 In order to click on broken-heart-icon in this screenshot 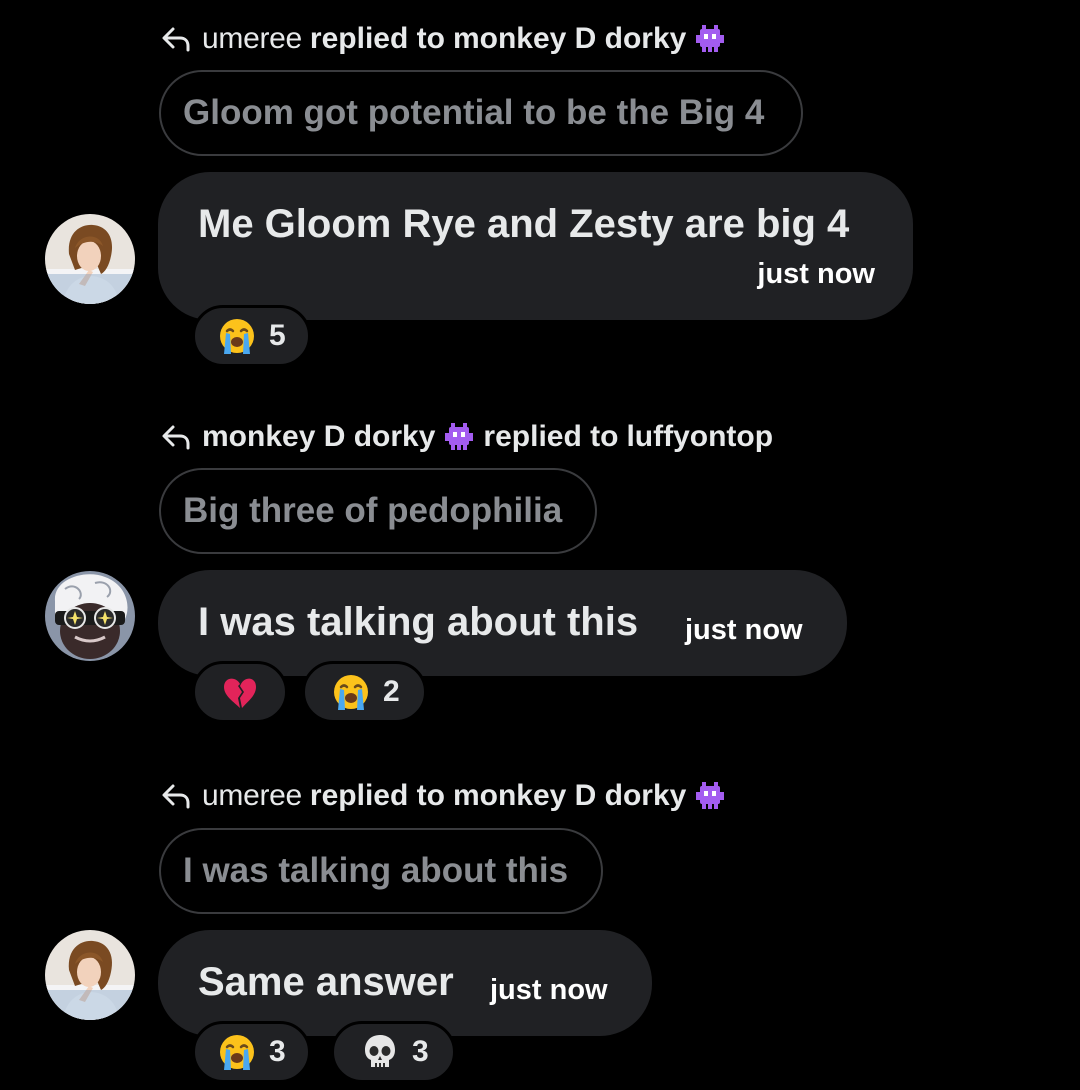, I will do `click(240, 692)`.